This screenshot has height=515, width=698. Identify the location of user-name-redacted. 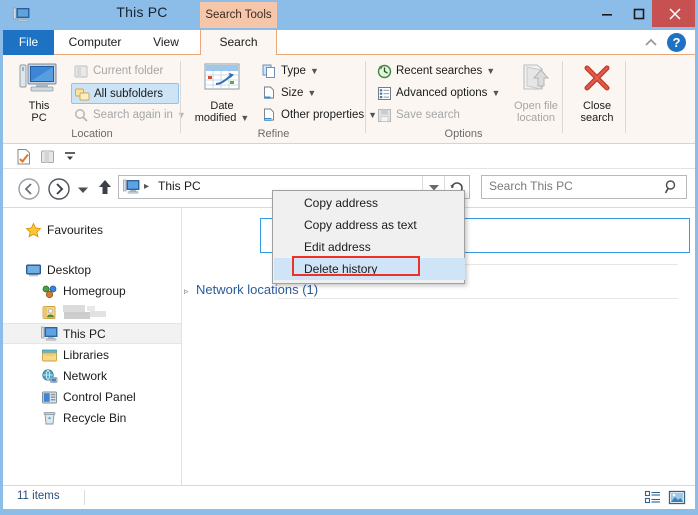
(86, 312).